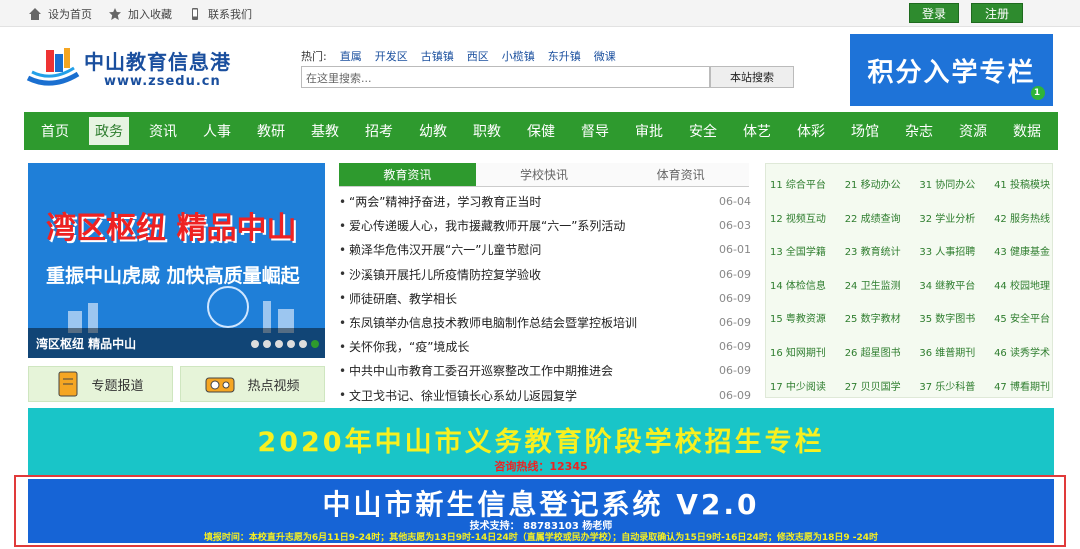 This screenshot has width=1080, height=549. Describe the element at coordinates (437, 56) in the screenshot. I see `hot-term: 古镇镇` at that location.